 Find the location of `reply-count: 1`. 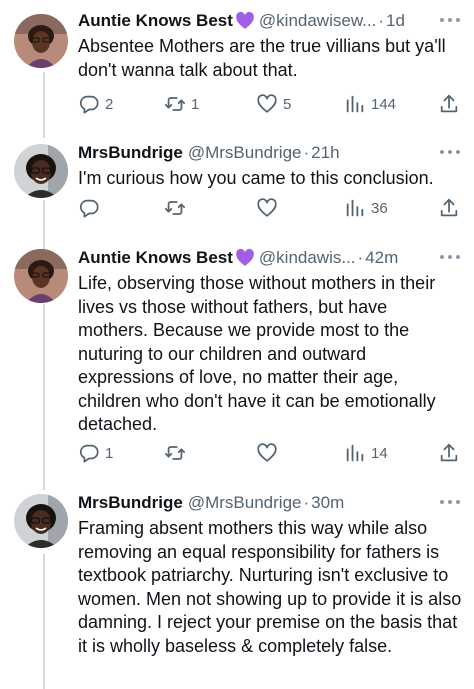

reply-count: 1 is located at coordinates (109, 453).